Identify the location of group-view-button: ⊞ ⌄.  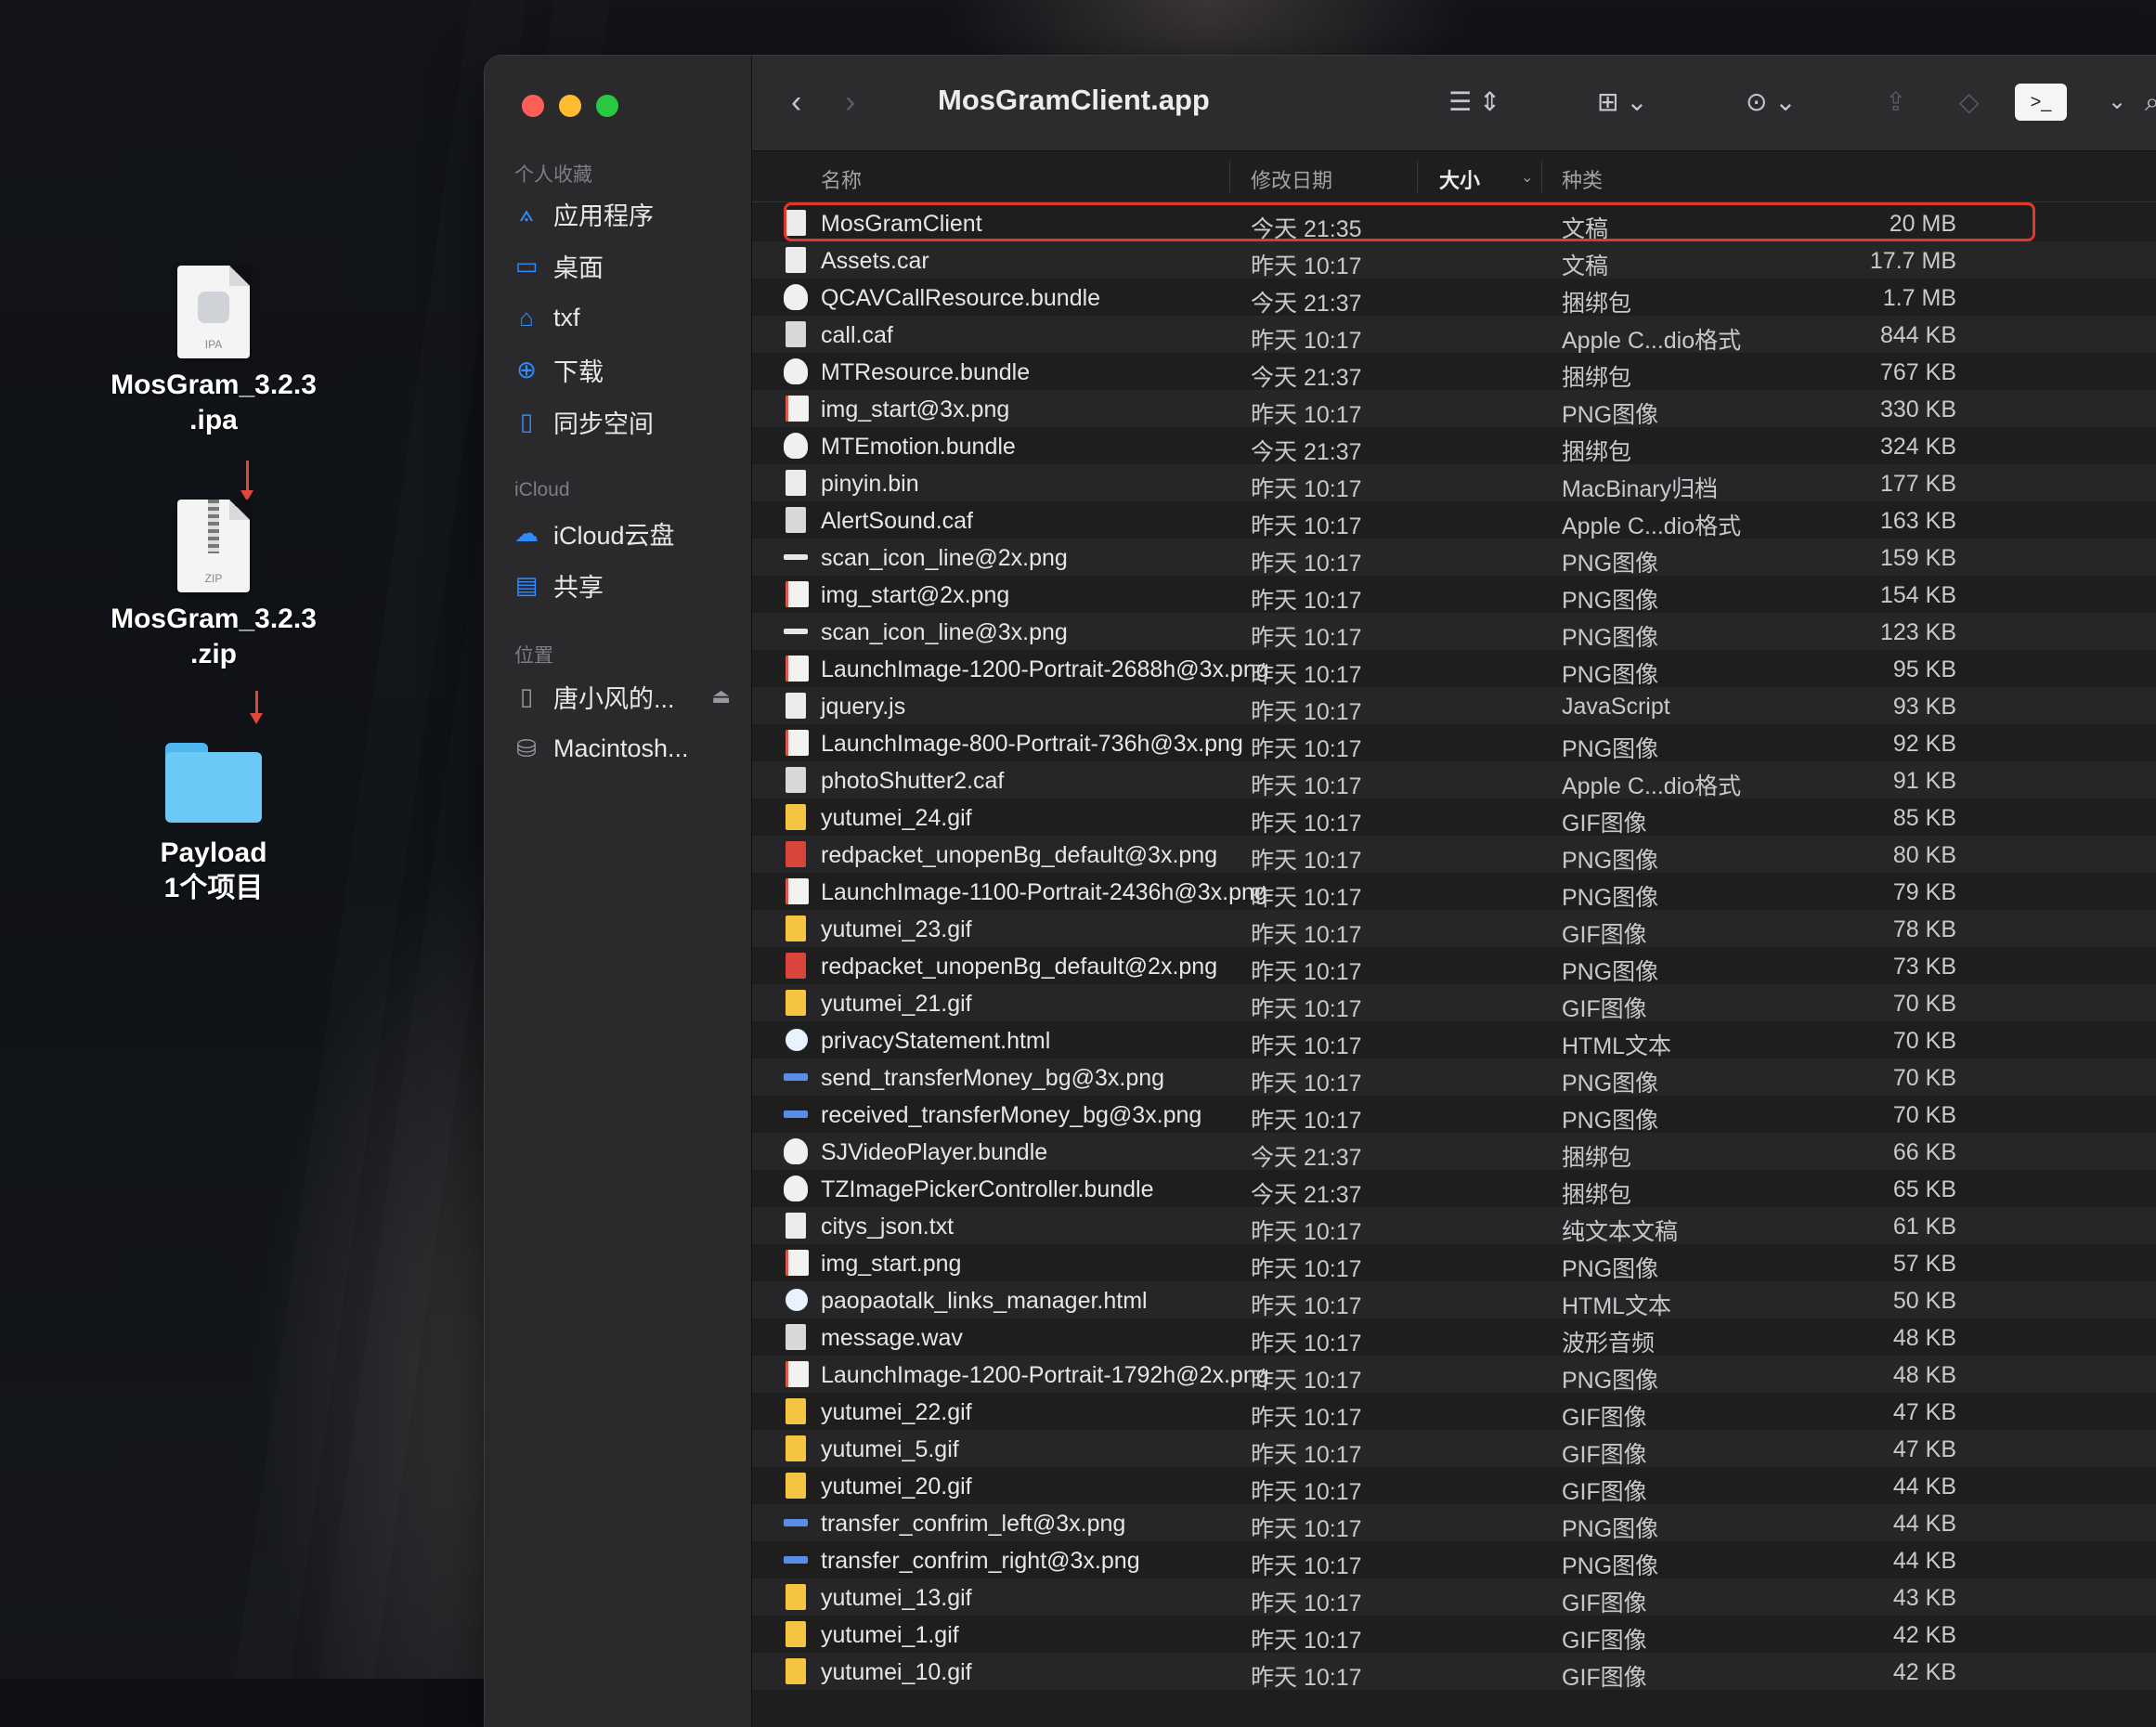
(1622, 102).